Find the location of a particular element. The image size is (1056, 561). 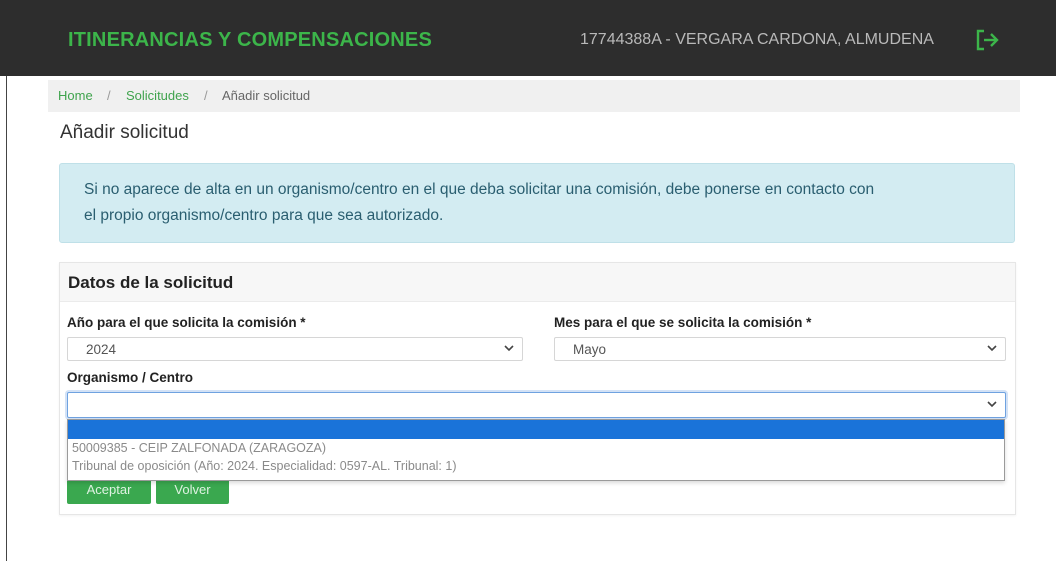

app-title: ITINERANCIAS Y COMPENSACIONES is located at coordinates (250, 40).